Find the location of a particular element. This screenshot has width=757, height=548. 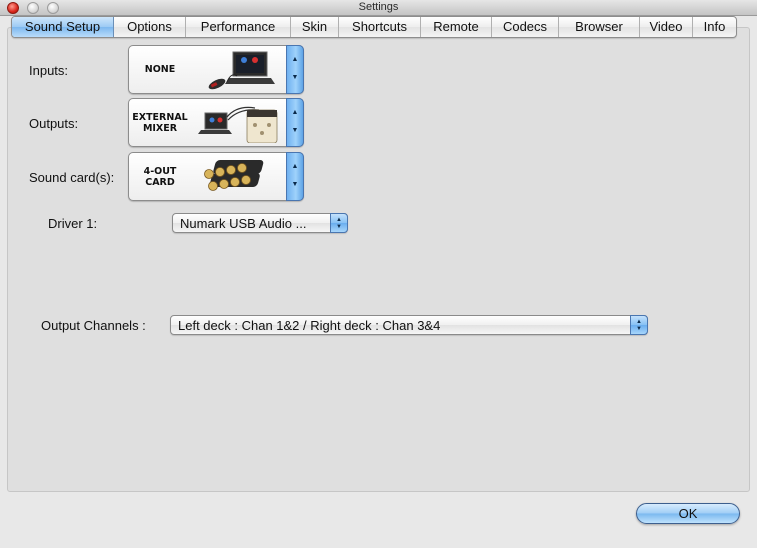

rca-connectors-icon is located at coordinates (234, 175).